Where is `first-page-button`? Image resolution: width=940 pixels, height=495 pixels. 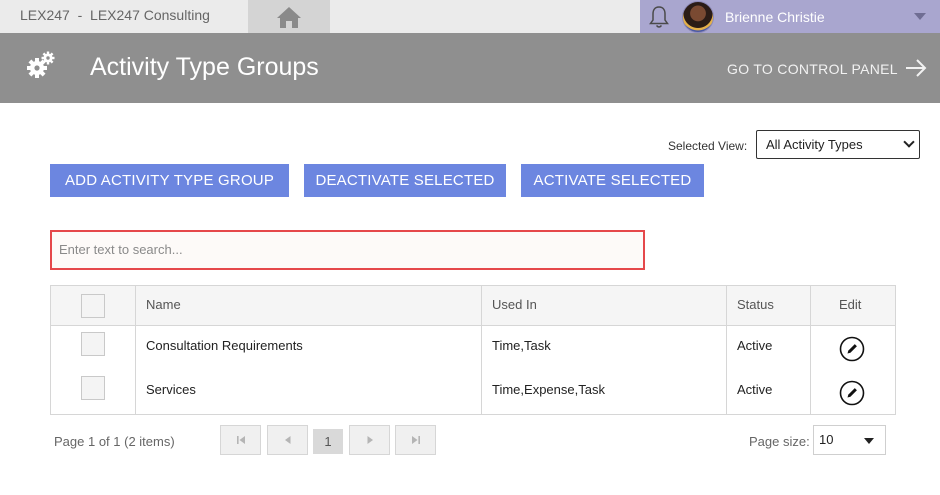
first-page-button is located at coordinates (240, 440).